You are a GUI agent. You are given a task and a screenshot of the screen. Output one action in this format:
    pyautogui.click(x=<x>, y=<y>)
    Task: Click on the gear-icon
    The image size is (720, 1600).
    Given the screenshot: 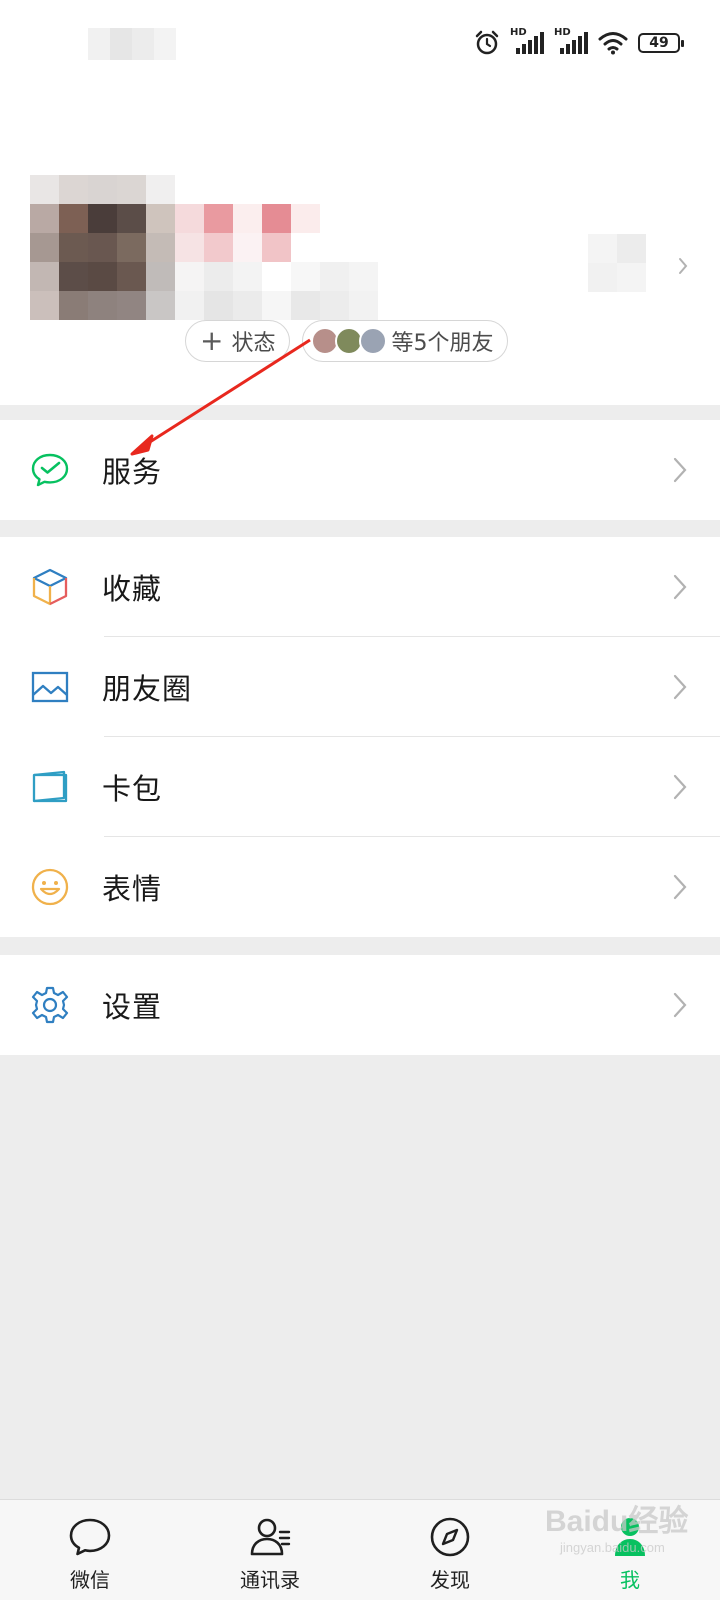 What is the action you would take?
    pyautogui.click(x=50, y=1005)
    